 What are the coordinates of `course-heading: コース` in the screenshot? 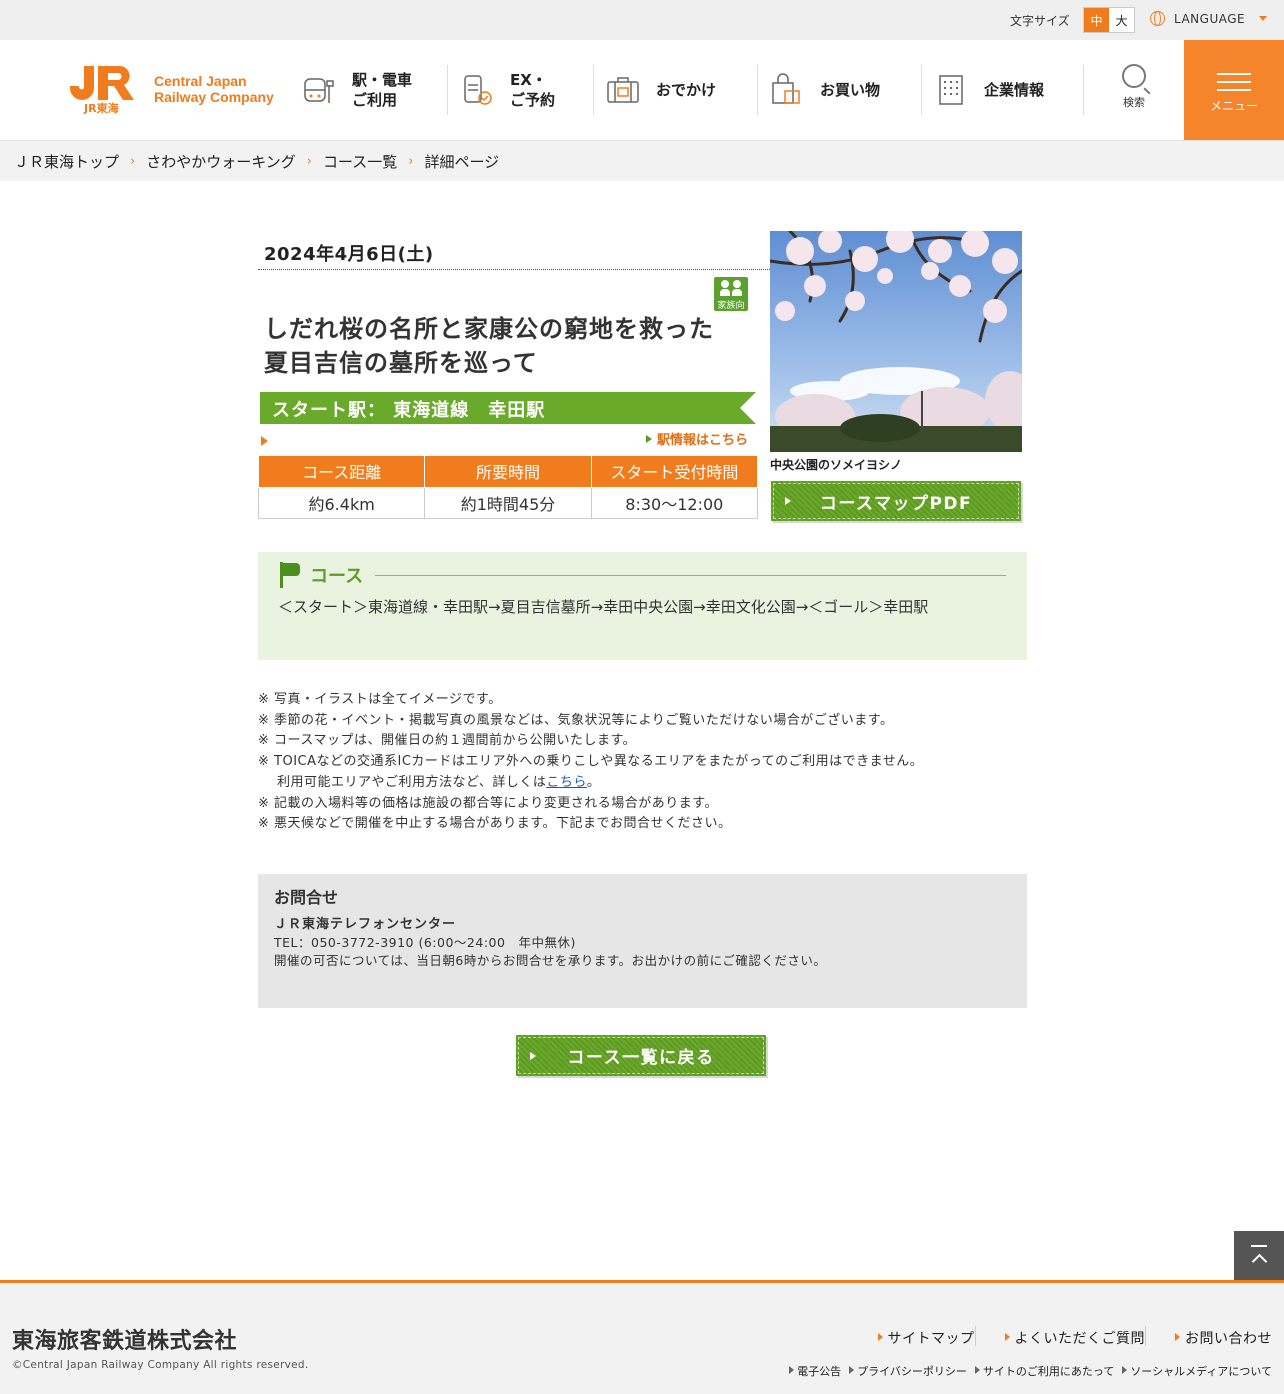 It's located at (337, 576).